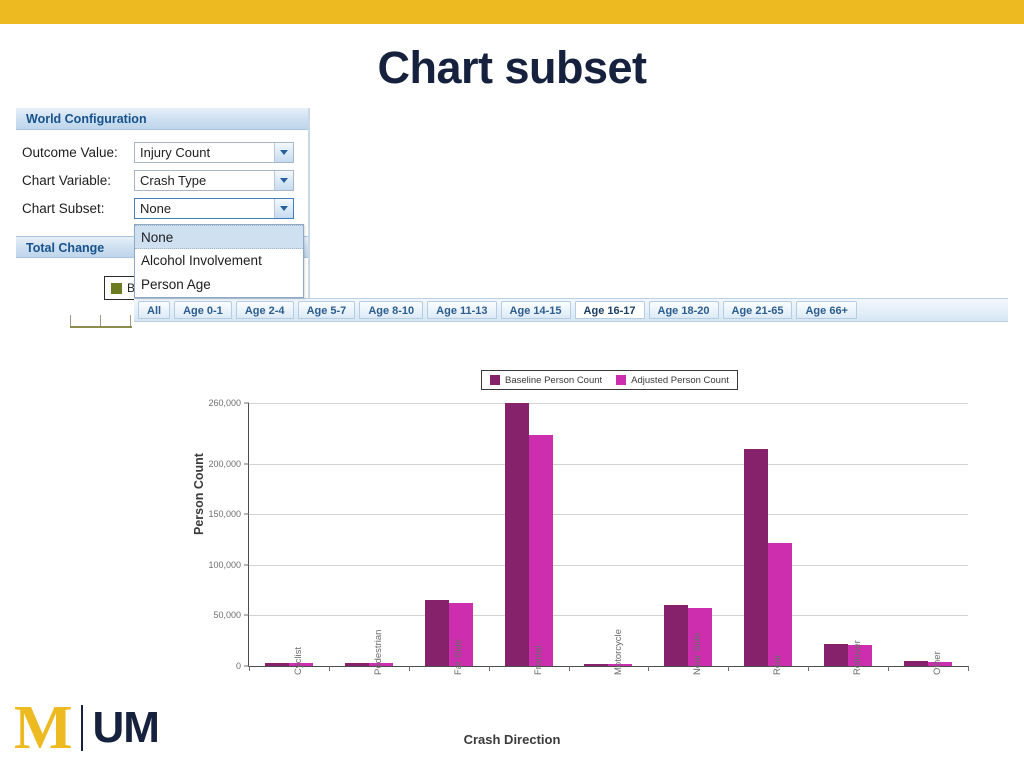 The width and height of the screenshot is (1024, 768). What do you see at coordinates (826, 310) in the screenshot?
I see `tab-age-66-plus: Age 66+` at bounding box center [826, 310].